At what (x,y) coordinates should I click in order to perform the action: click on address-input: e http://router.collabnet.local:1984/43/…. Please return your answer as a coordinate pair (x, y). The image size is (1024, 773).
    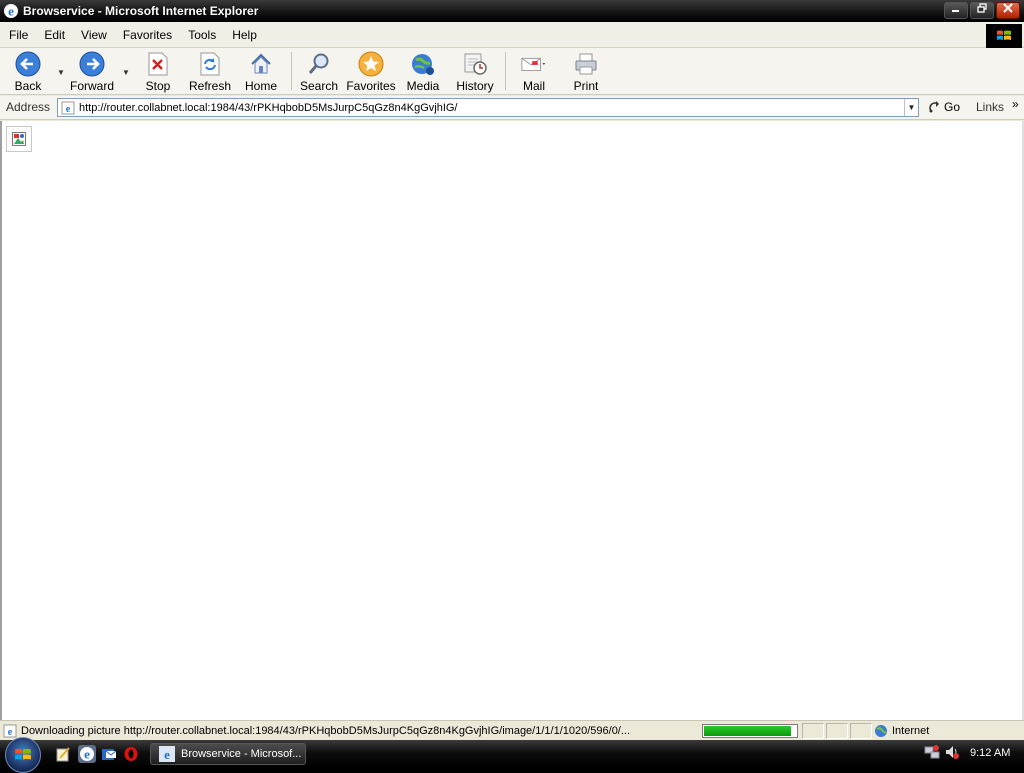
    Looking at the image, I should click on (488, 107).